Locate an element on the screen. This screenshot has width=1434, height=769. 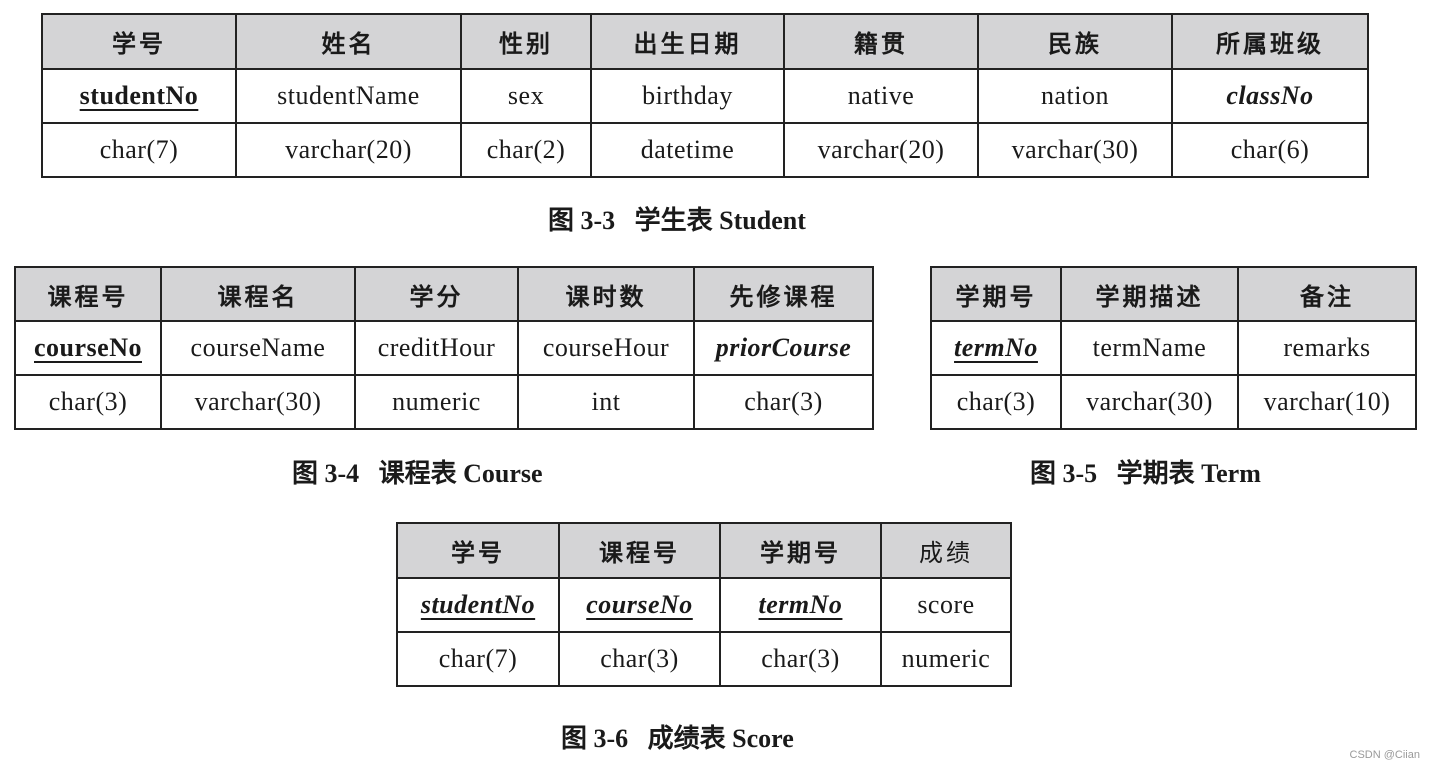
field-cell: courseName is located at coordinates (258, 348).